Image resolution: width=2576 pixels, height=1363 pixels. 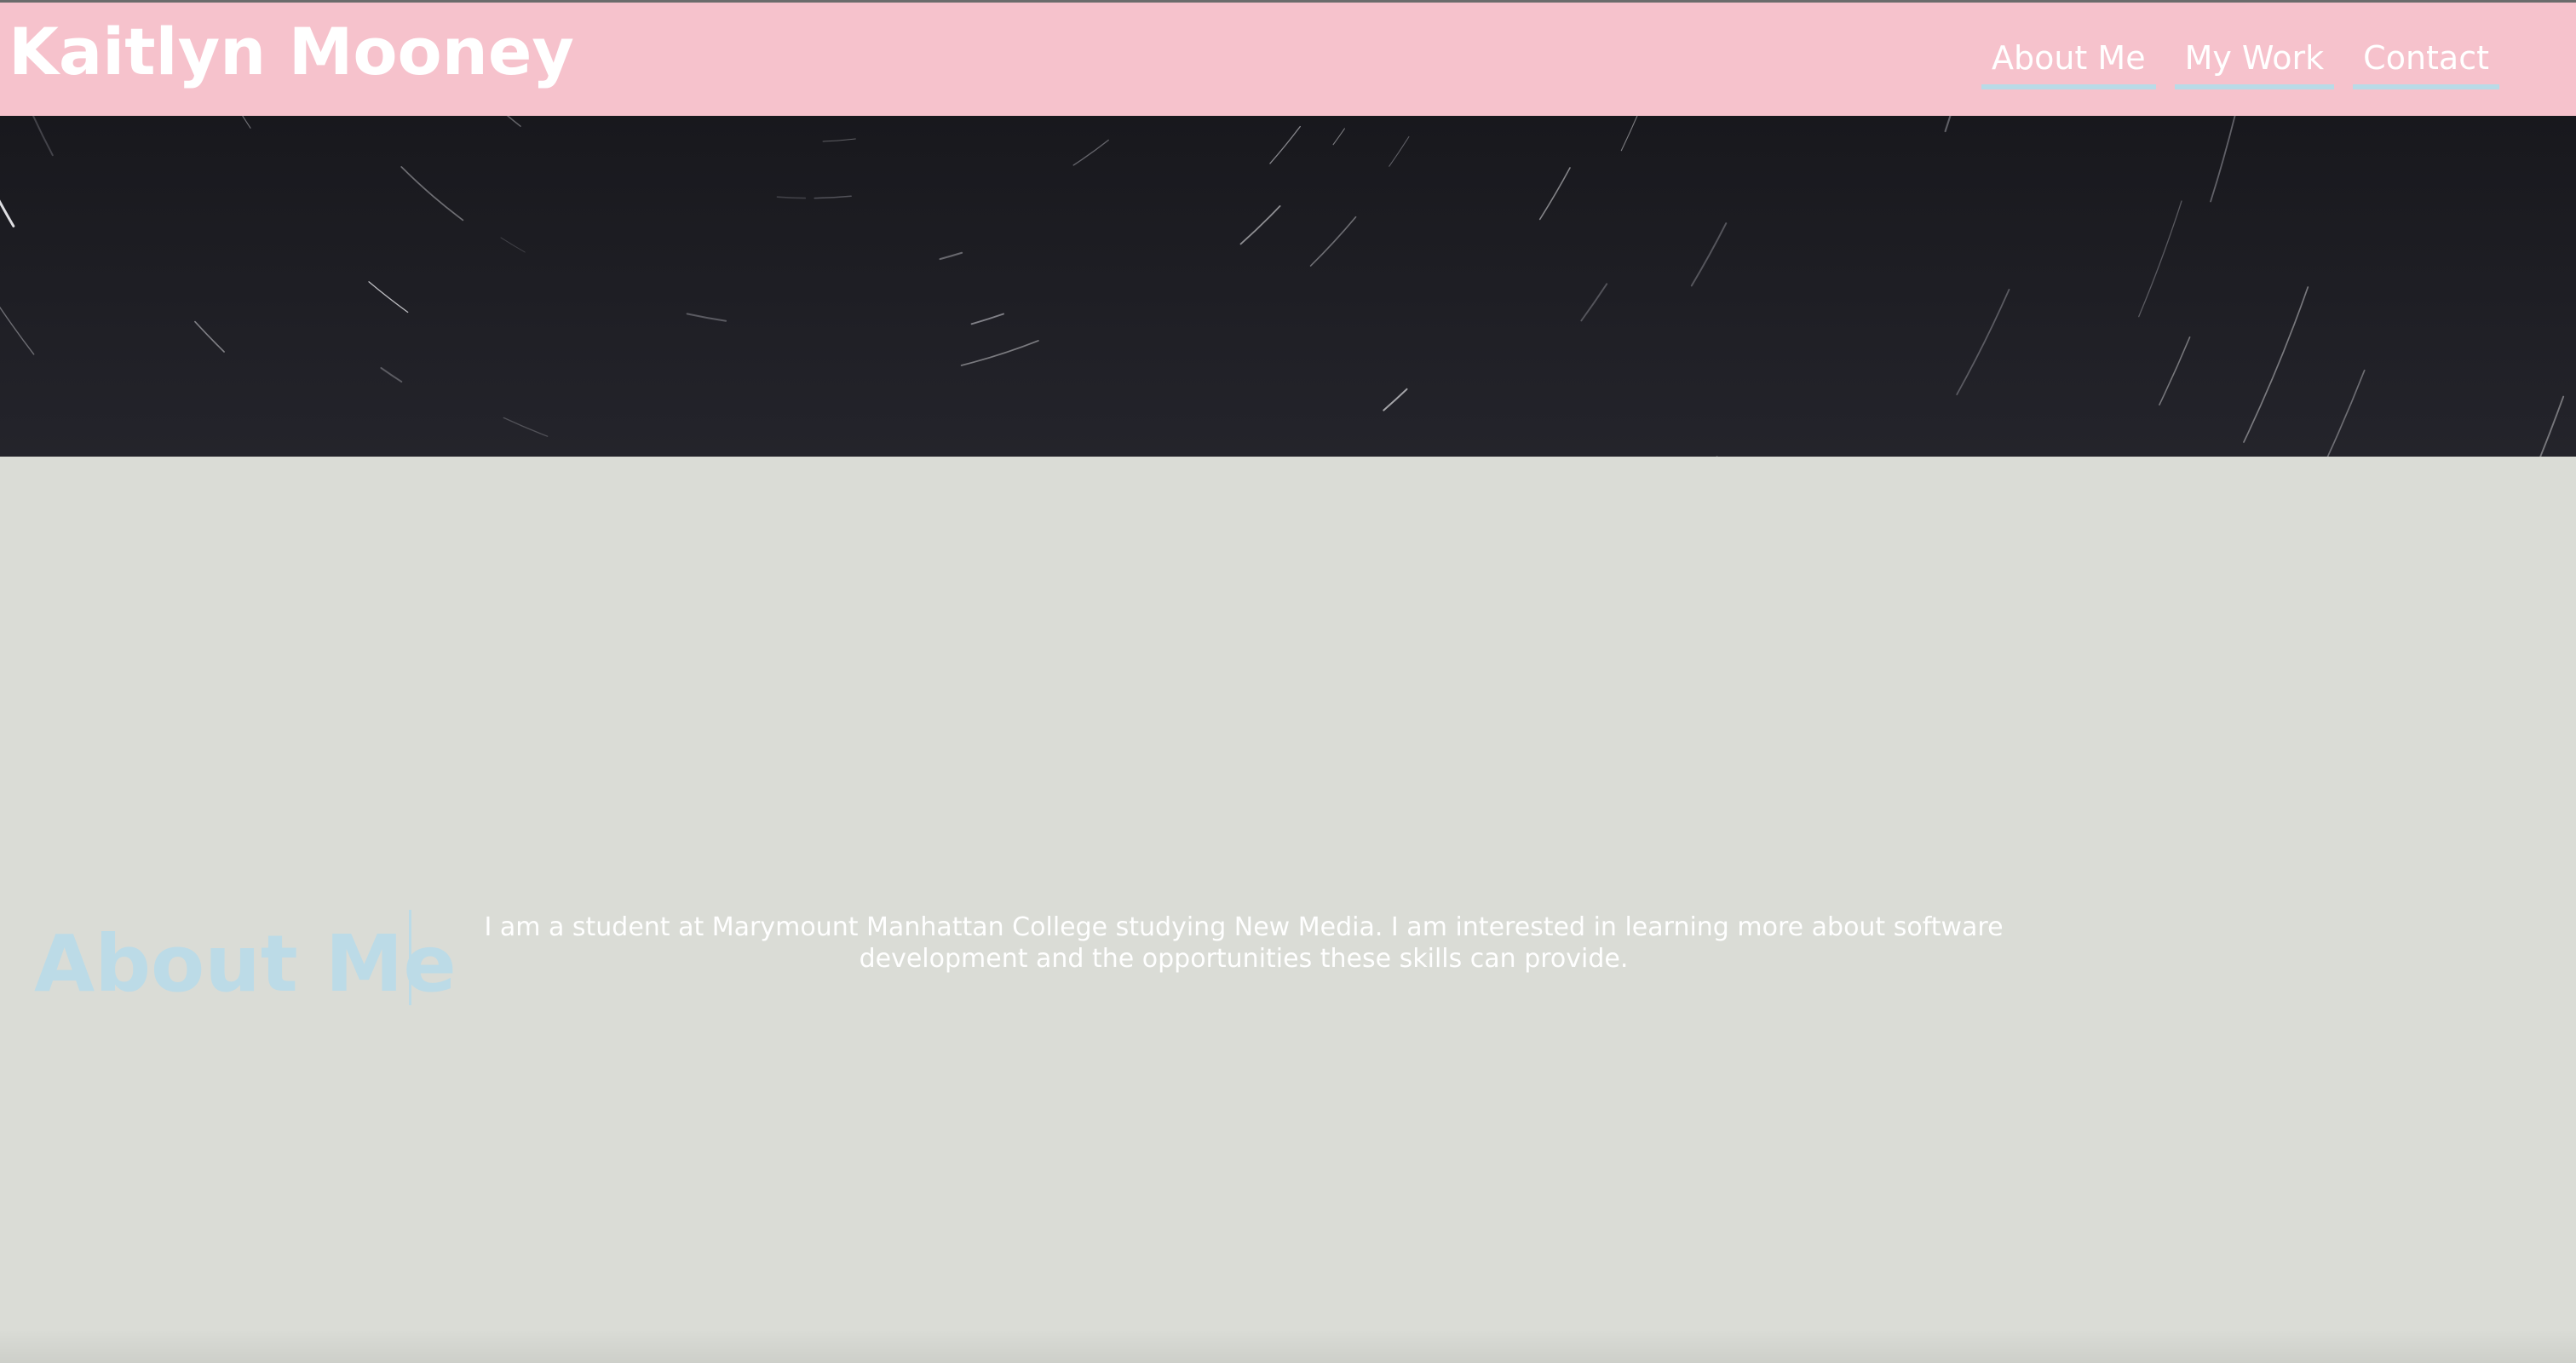 What do you see at coordinates (291, 52) in the screenshot?
I see `site-title: Kaitlyn Mooney` at bounding box center [291, 52].